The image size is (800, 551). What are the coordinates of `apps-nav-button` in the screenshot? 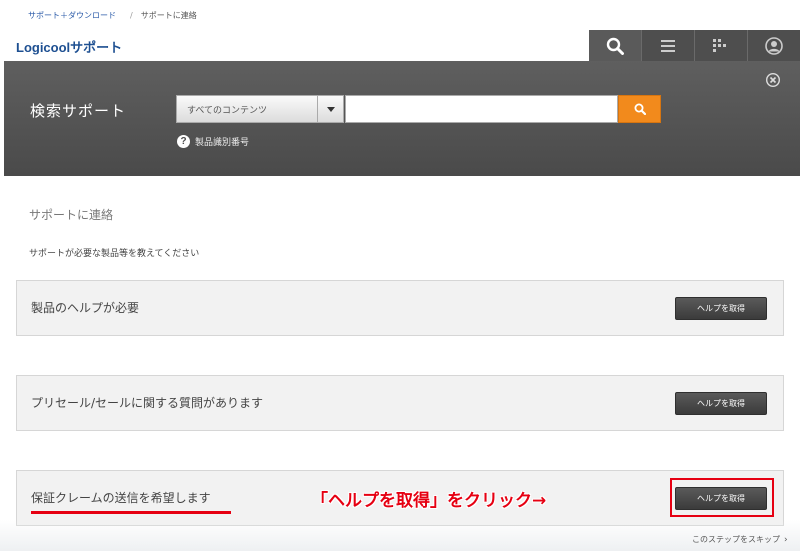 It's located at (720, 45).